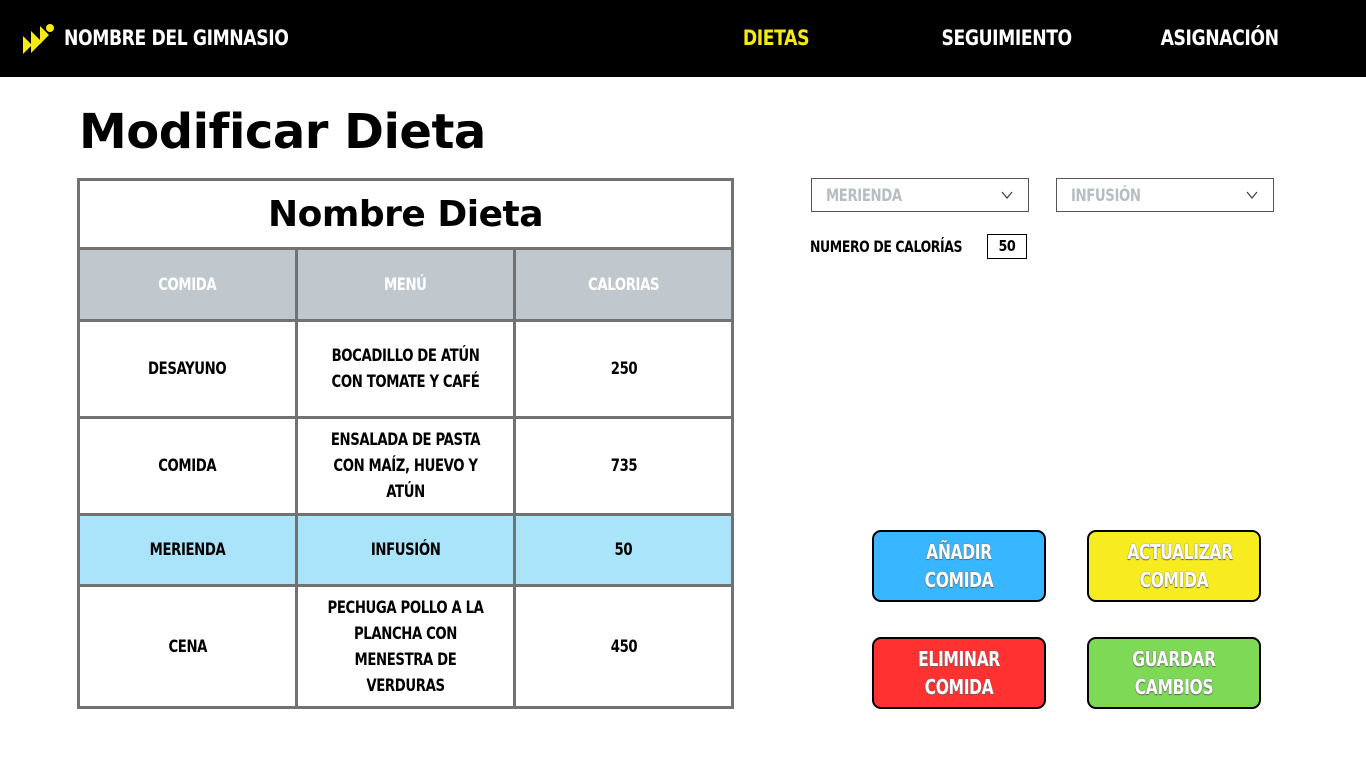  I want to click on table-row-desayuno-calories: 250, so click(623, 370).